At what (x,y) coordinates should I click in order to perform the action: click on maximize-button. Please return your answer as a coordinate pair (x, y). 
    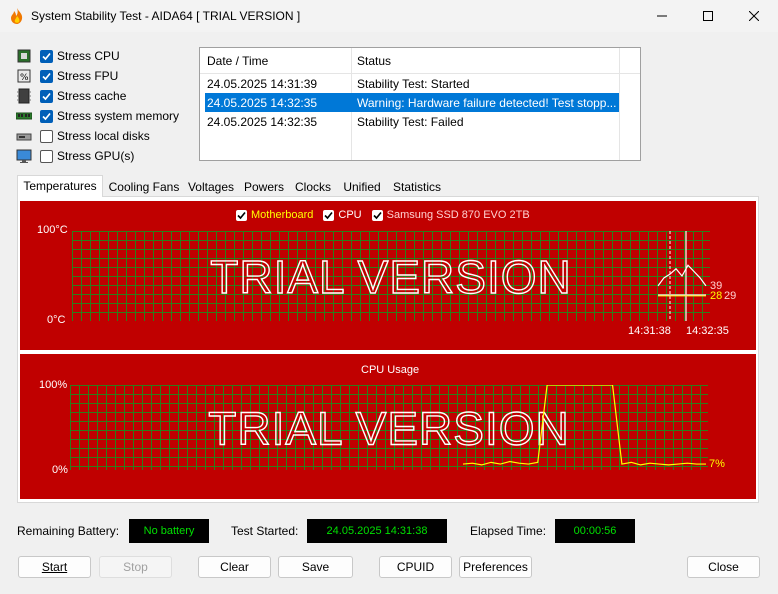
    Looking at the image, I should click on (708, 16).